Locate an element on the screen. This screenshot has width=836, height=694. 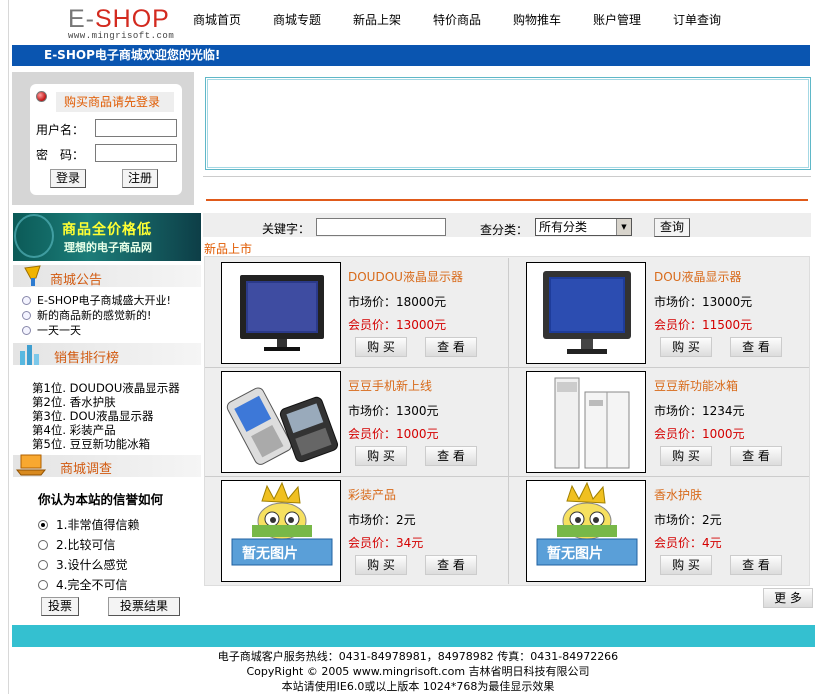
chevron-down-icon: ▼ is located at coordinates (623, 227).